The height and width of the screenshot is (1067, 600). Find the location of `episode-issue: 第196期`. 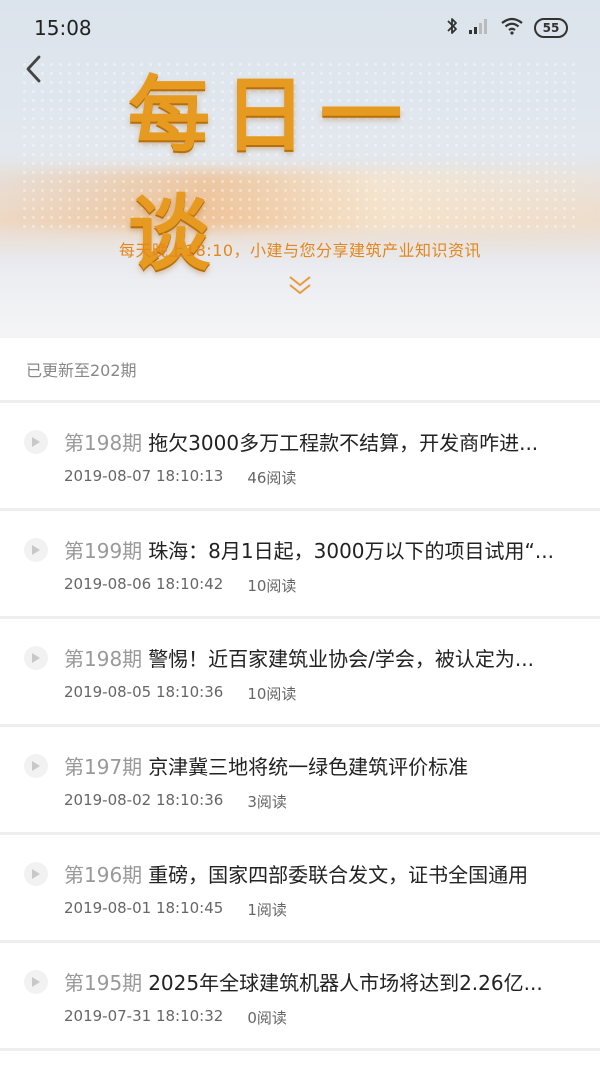

episode-issue: 第196期 is located at coordinates (103, 875).